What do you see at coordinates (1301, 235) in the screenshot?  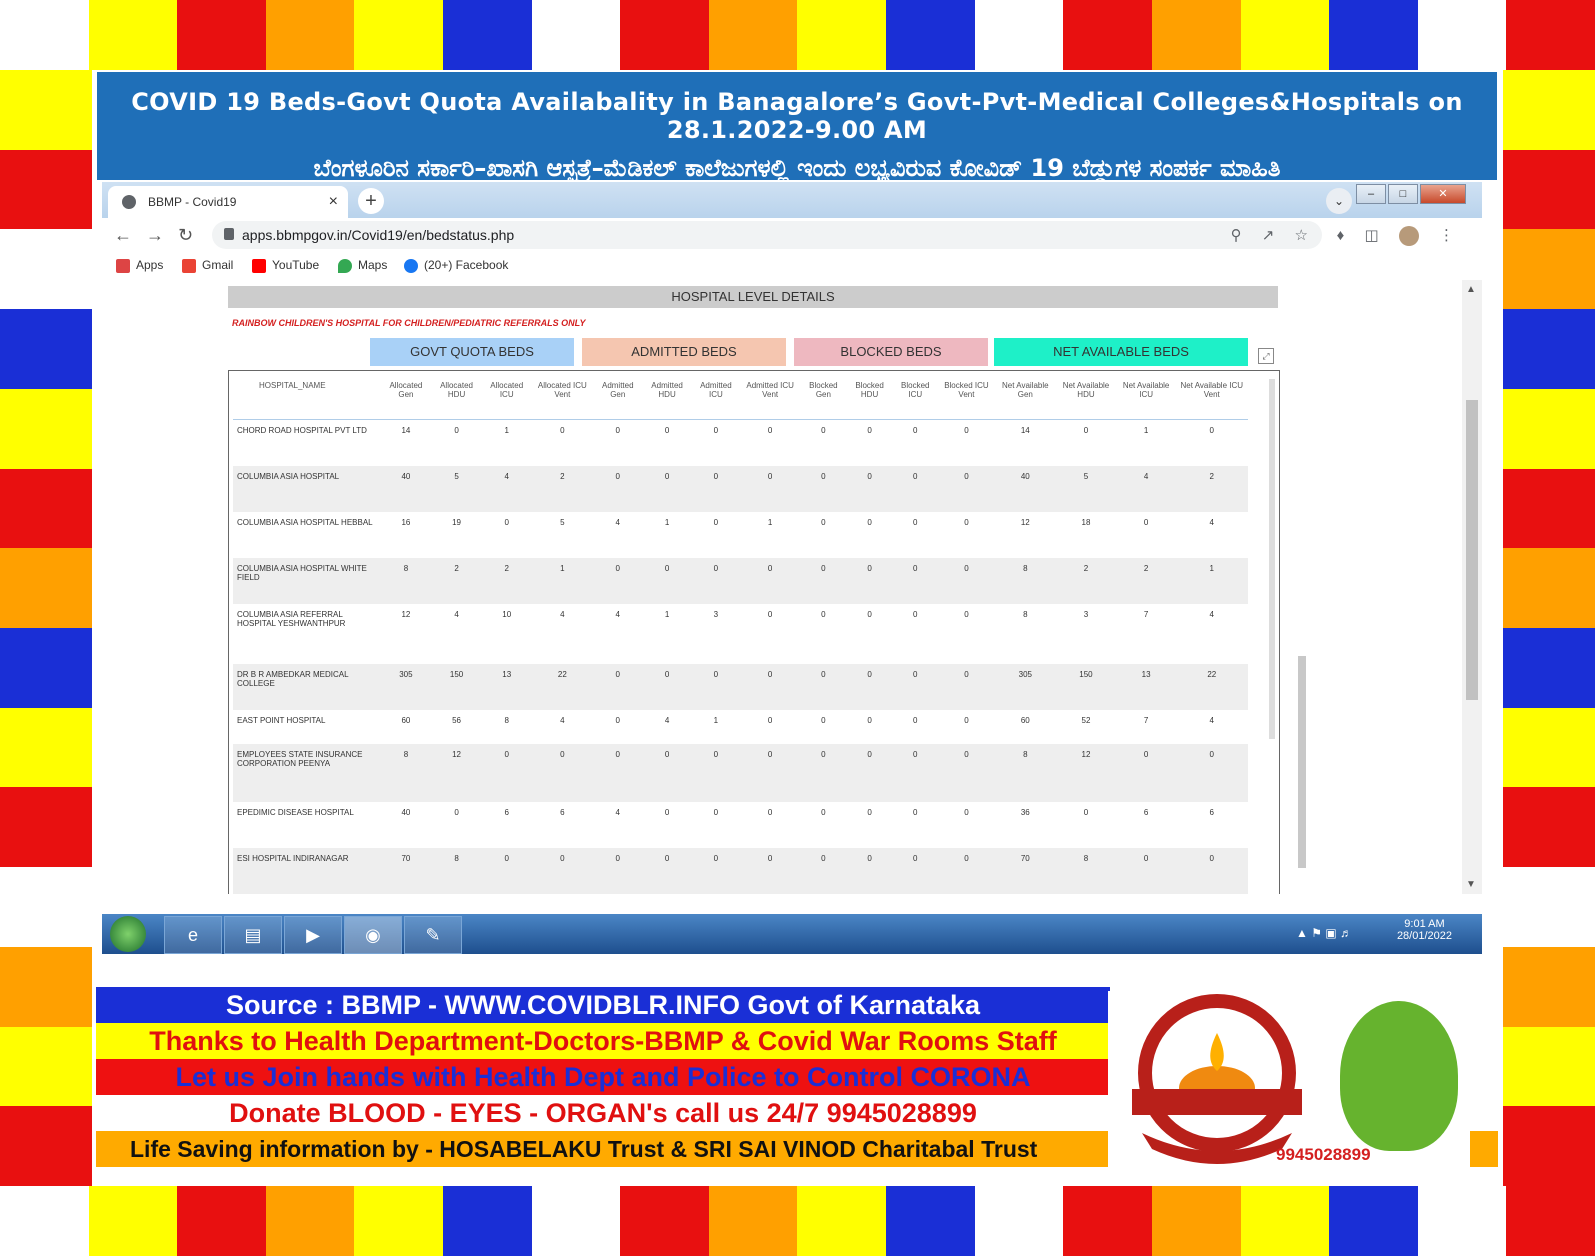 I see `bookmark-star-icon: ☆` at bounding box center [1301, 235].